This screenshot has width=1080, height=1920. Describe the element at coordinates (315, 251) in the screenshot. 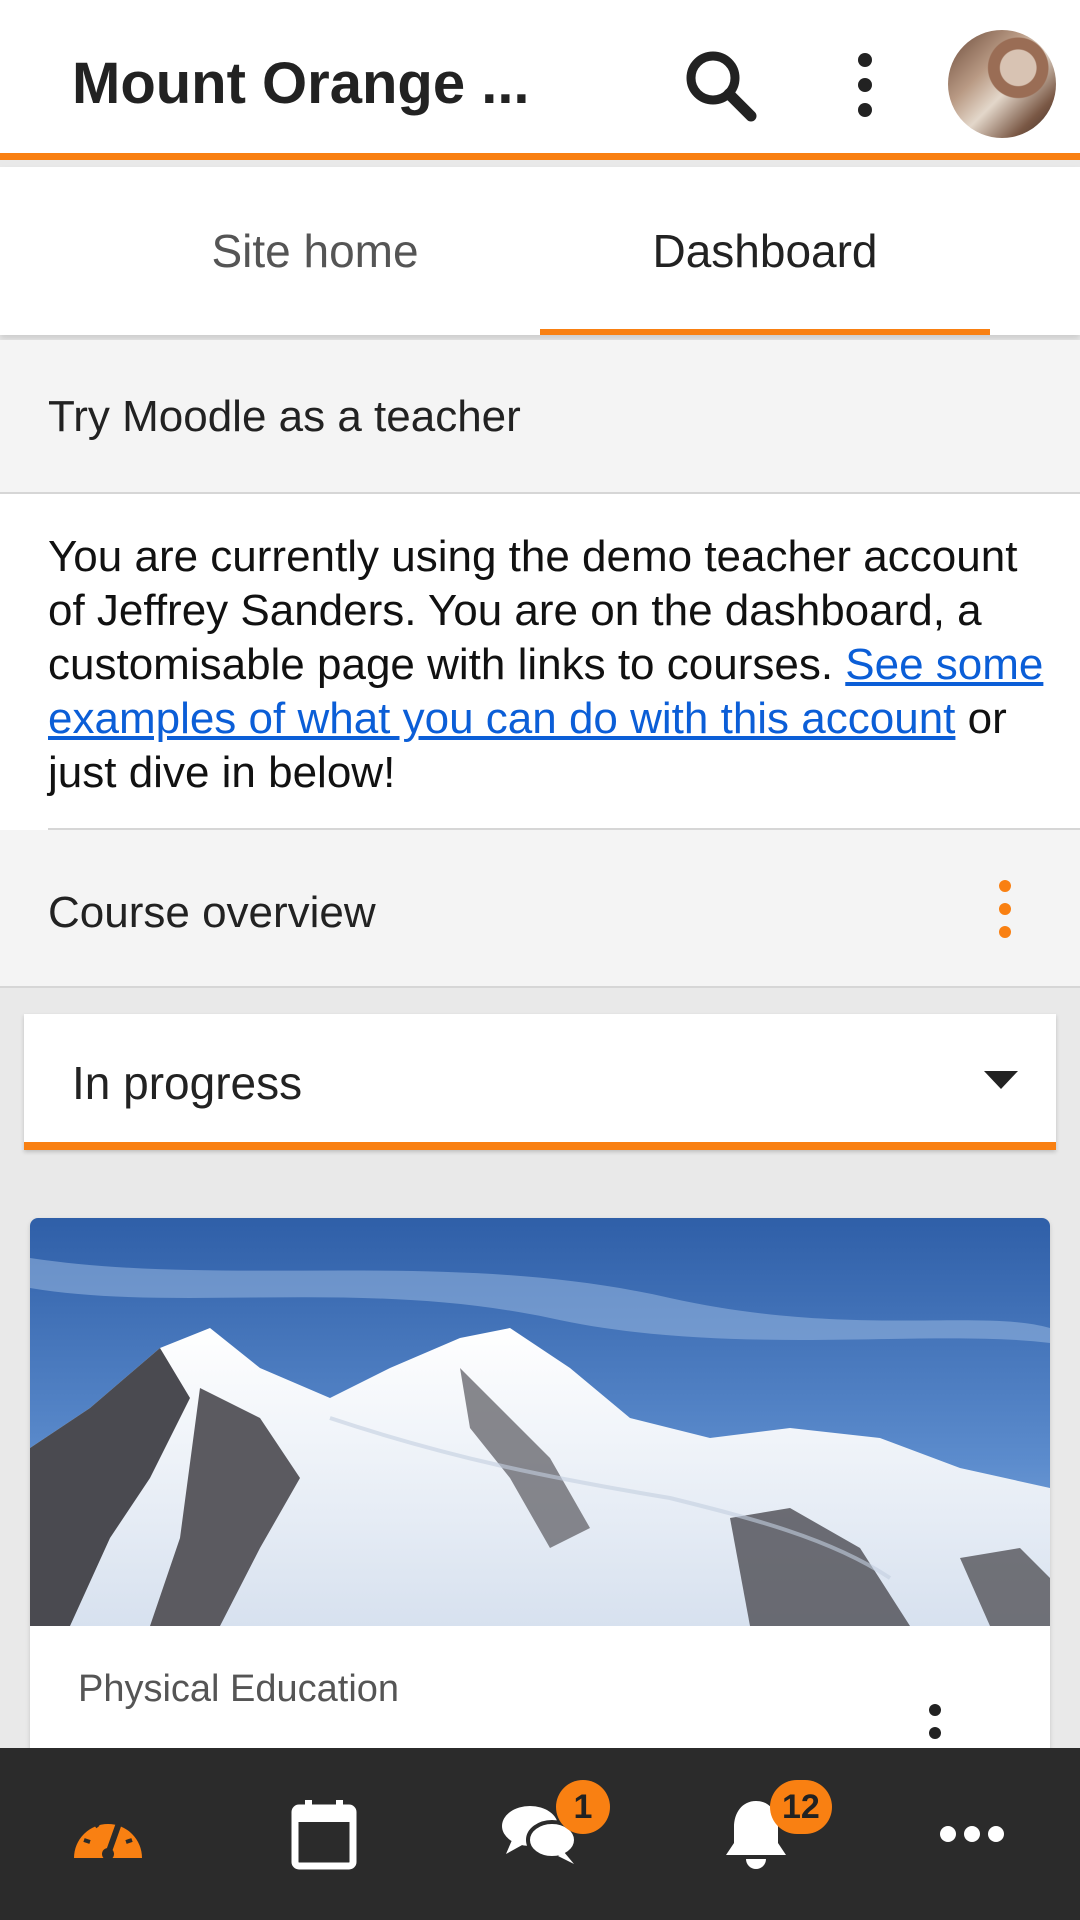

I see `tab-site-home: Site home` at that location.